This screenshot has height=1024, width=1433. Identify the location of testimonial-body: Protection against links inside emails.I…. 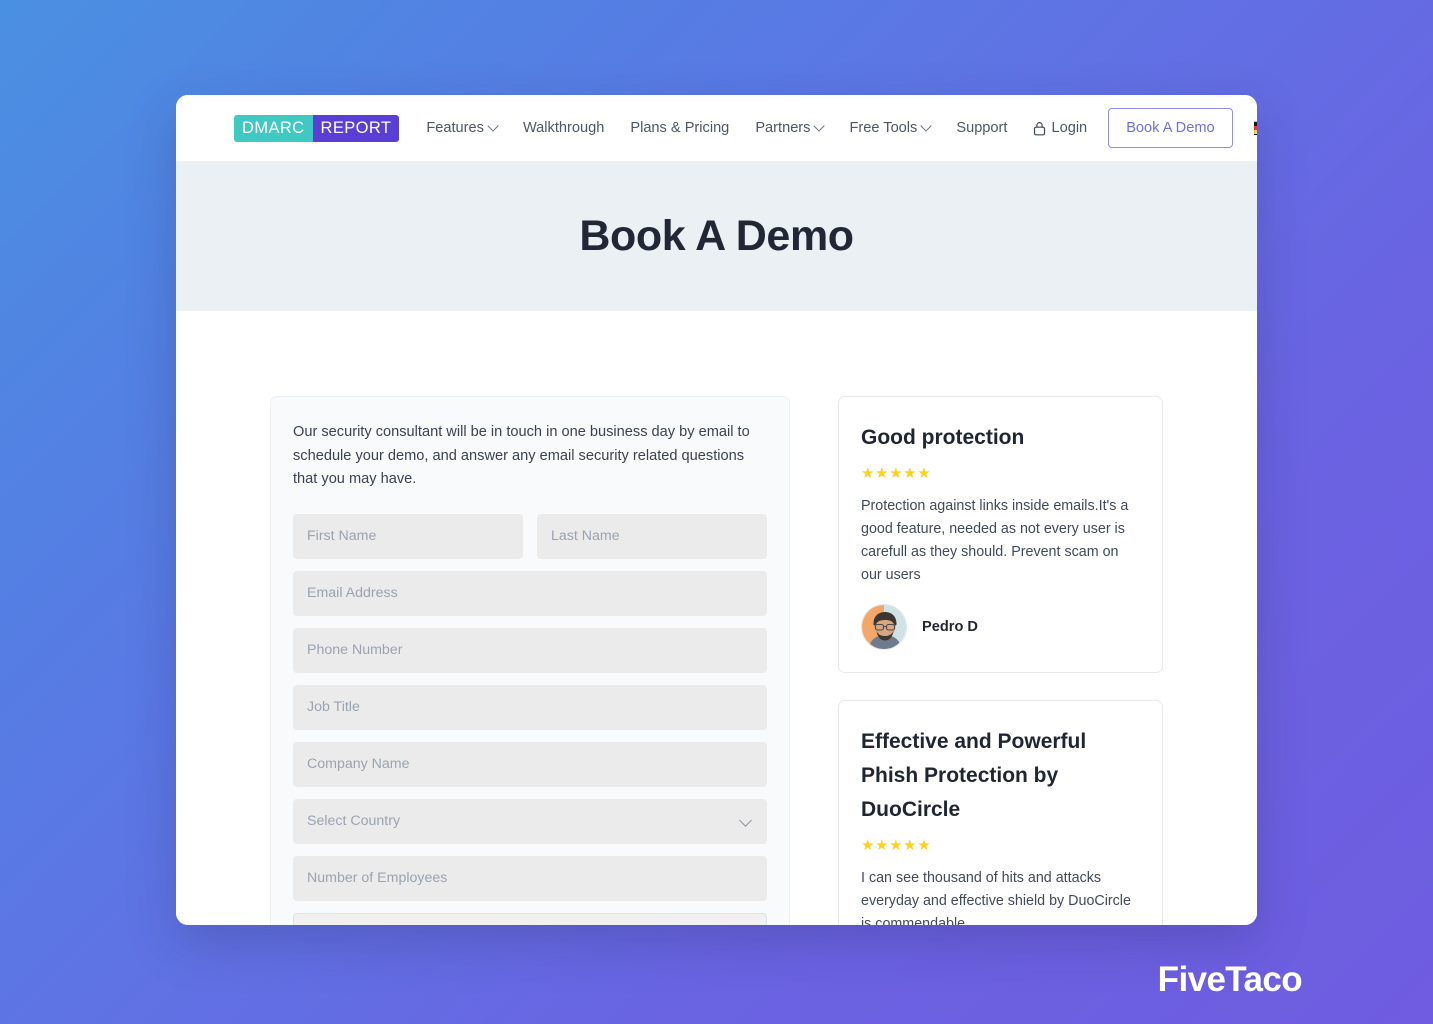
(995, 541).